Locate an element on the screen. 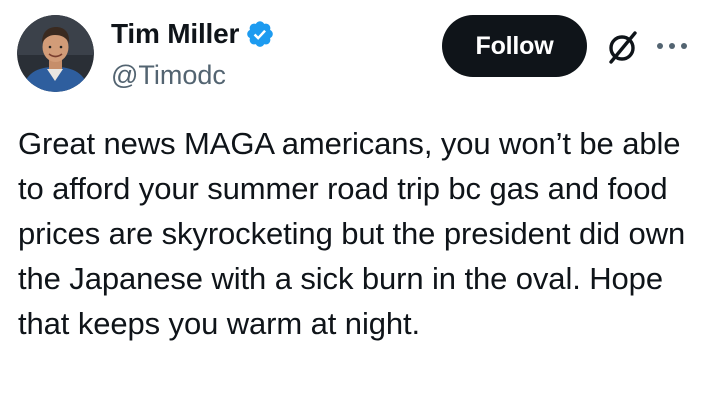 The width and height of the screenshot is (702, 402). verified-badge-icon is located at coordinates (260, 34).